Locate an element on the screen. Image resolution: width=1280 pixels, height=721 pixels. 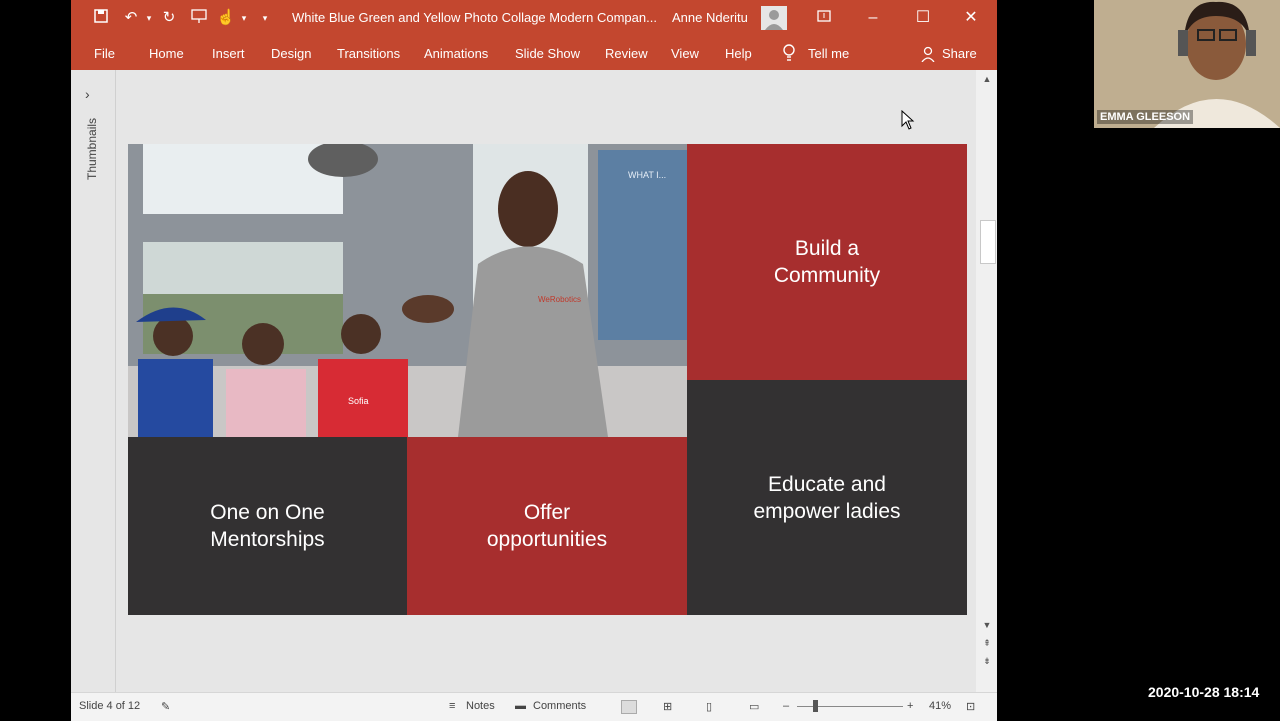
slide-counter: Slide 4 of 12 is located at coordinates (110, 706).